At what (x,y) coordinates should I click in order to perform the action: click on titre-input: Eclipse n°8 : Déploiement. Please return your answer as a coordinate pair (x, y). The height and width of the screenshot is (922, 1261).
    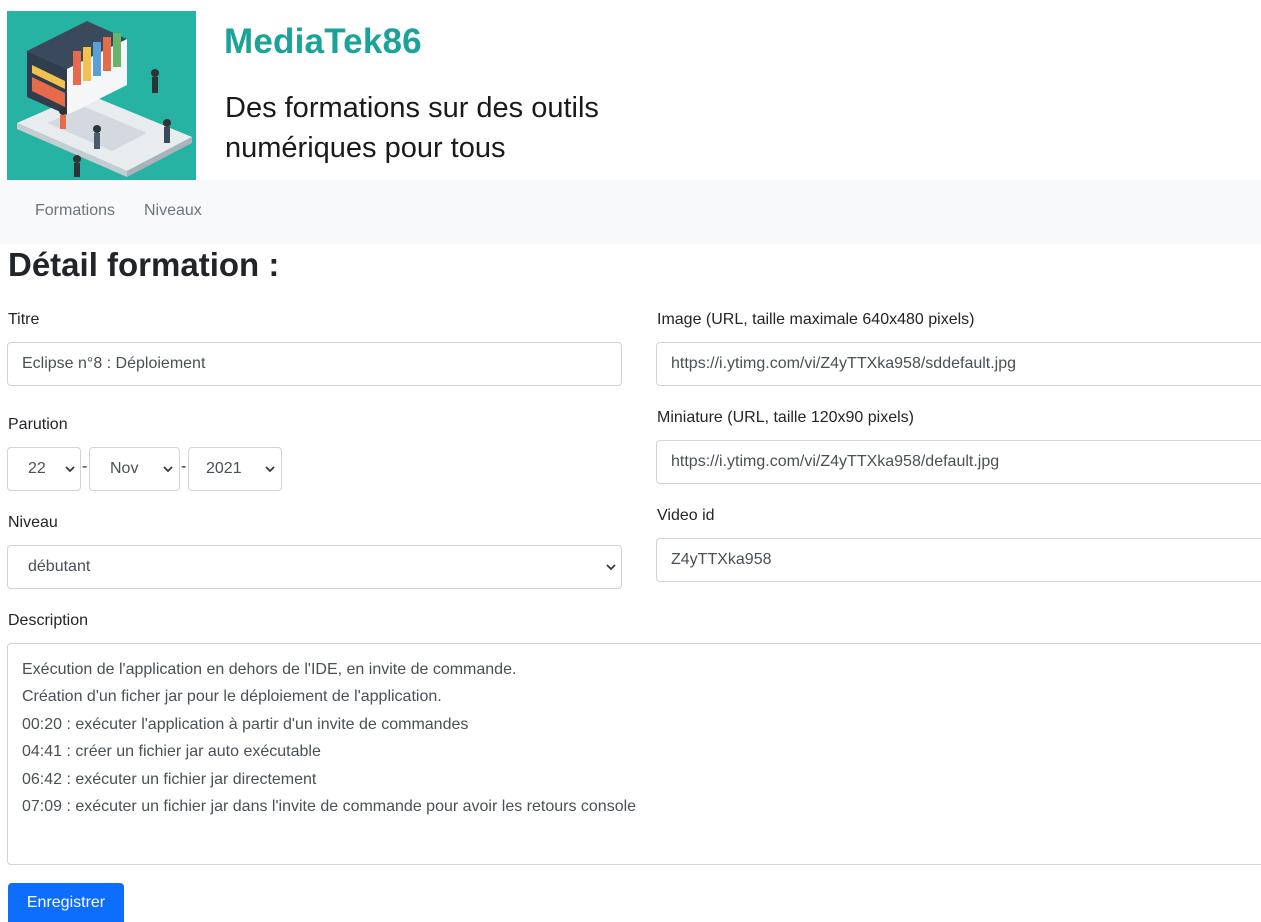
    Looking at the image, I should click on (314, 364).